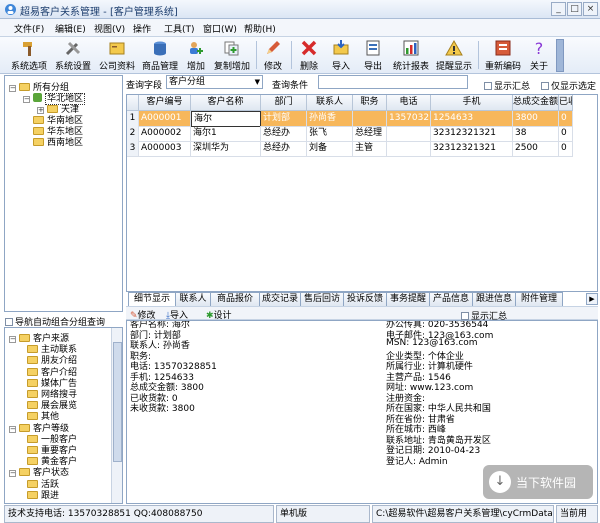 The image size is (600, 523). What do you see at coordinates (165, 103) in the screenshot?
I see `column-header: 客户编号` at bounding box center [165, 103].